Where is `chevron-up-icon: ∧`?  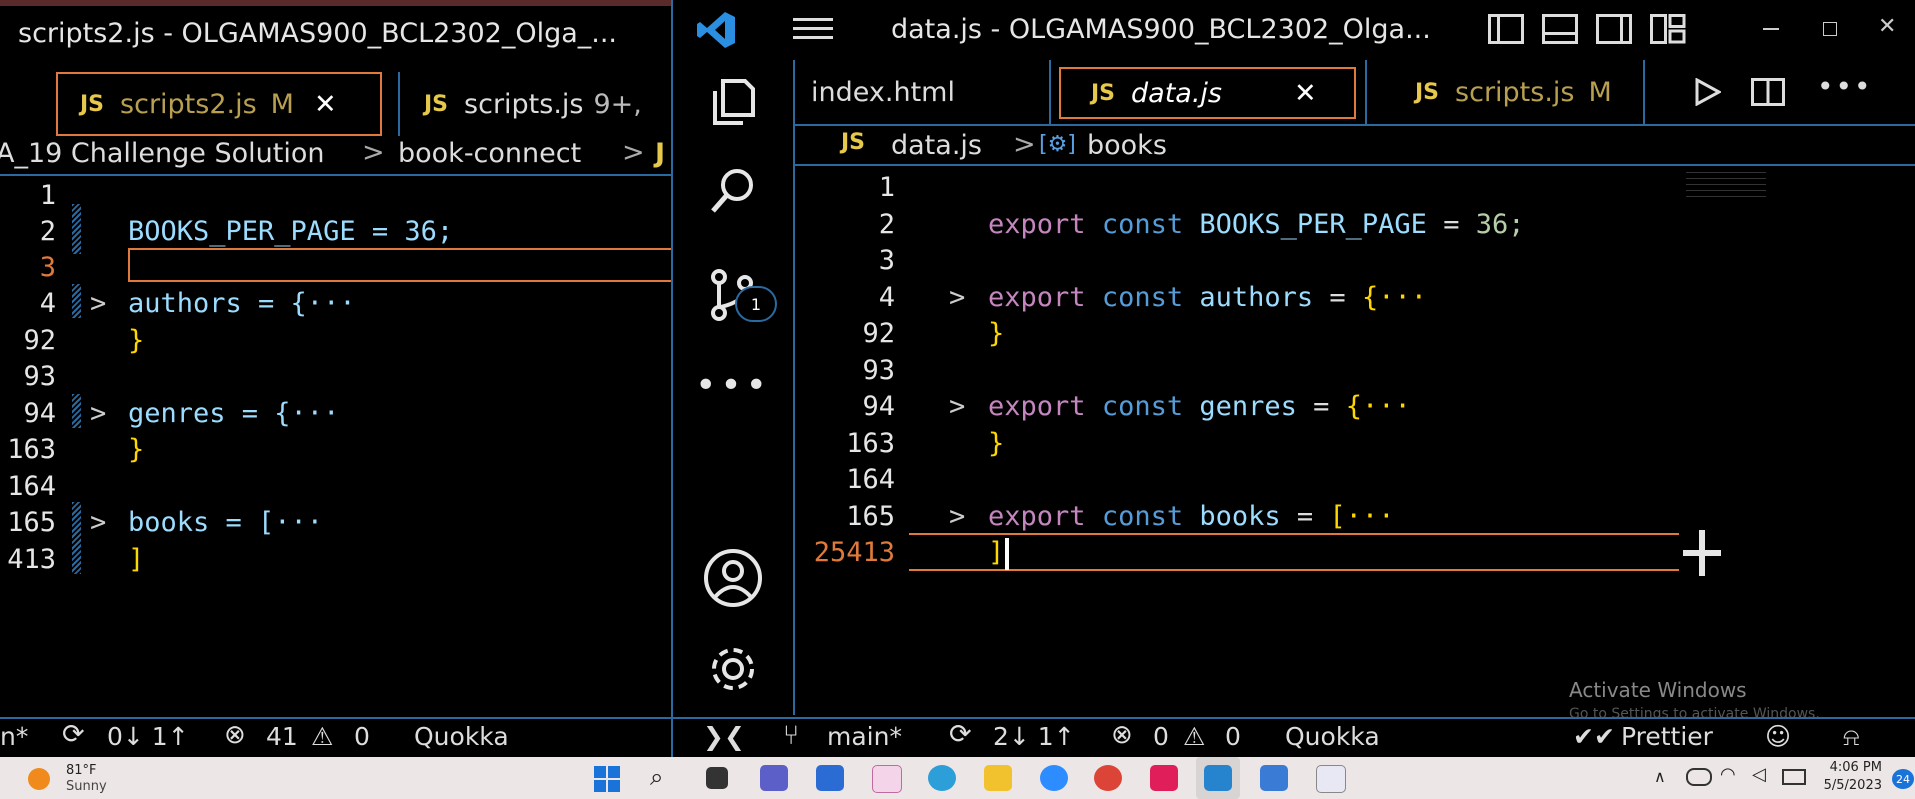 chevron-up-icon: ∧ is located at coordinates (1660, 776).